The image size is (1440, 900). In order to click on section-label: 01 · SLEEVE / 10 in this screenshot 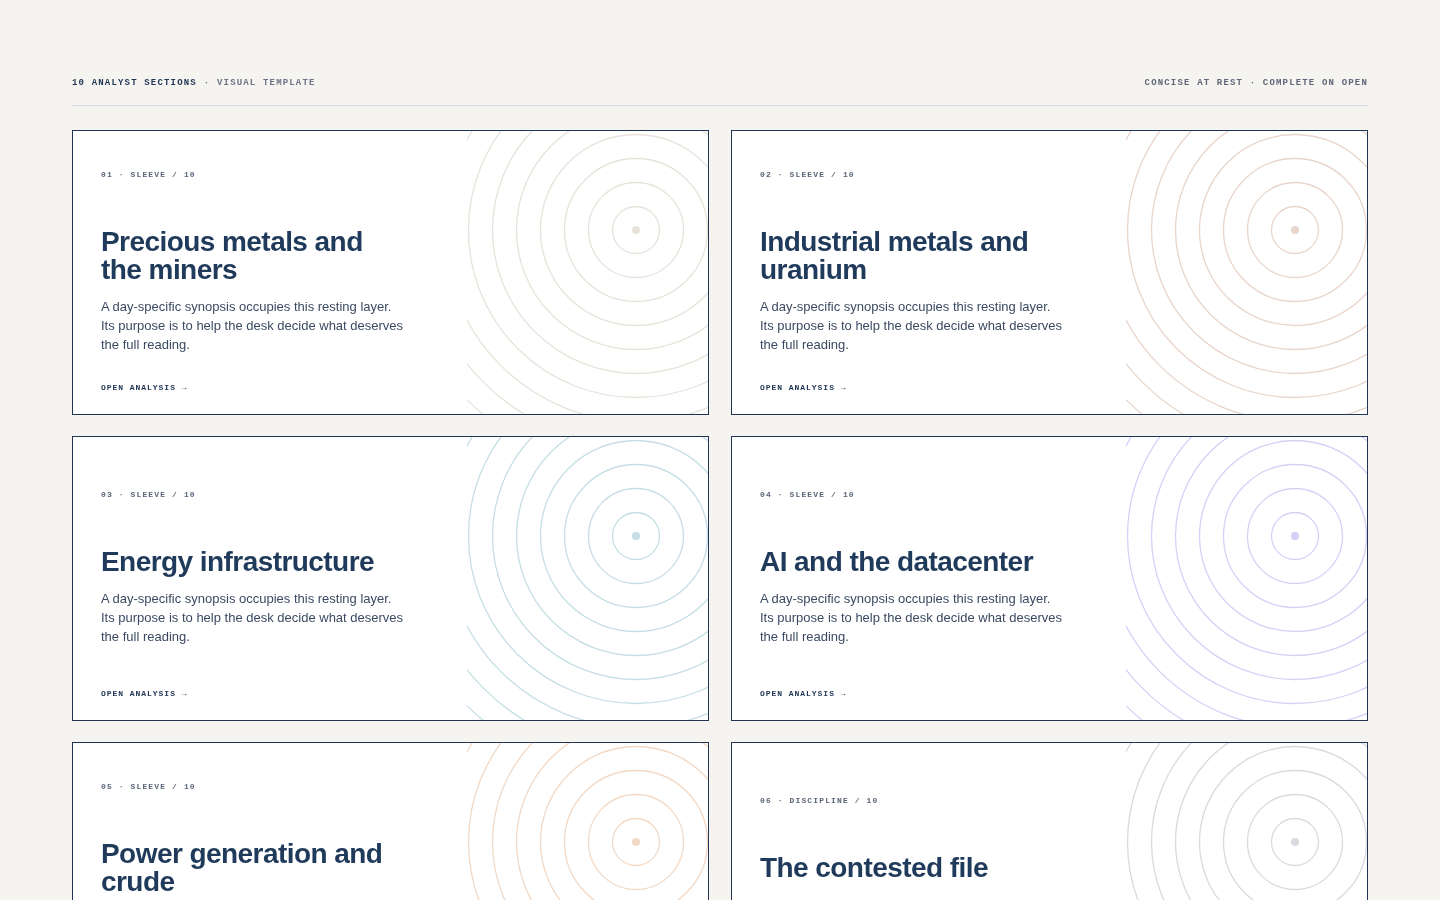, I will do `click(148, 174)`.